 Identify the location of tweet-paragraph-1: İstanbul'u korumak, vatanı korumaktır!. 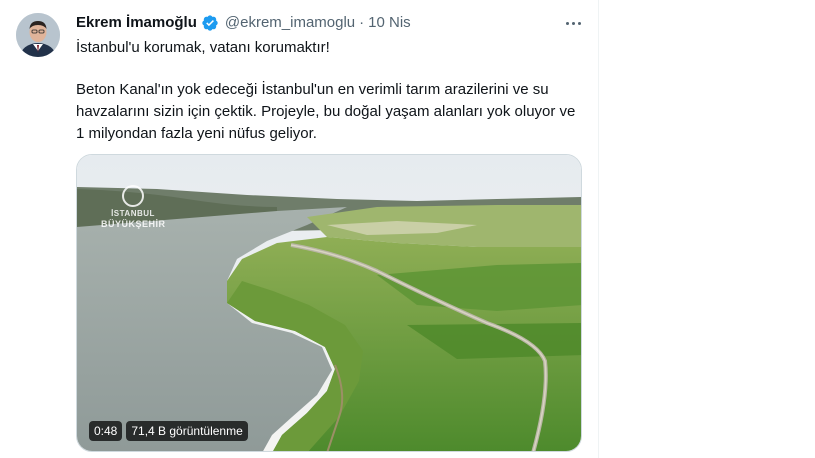
(203, 47).